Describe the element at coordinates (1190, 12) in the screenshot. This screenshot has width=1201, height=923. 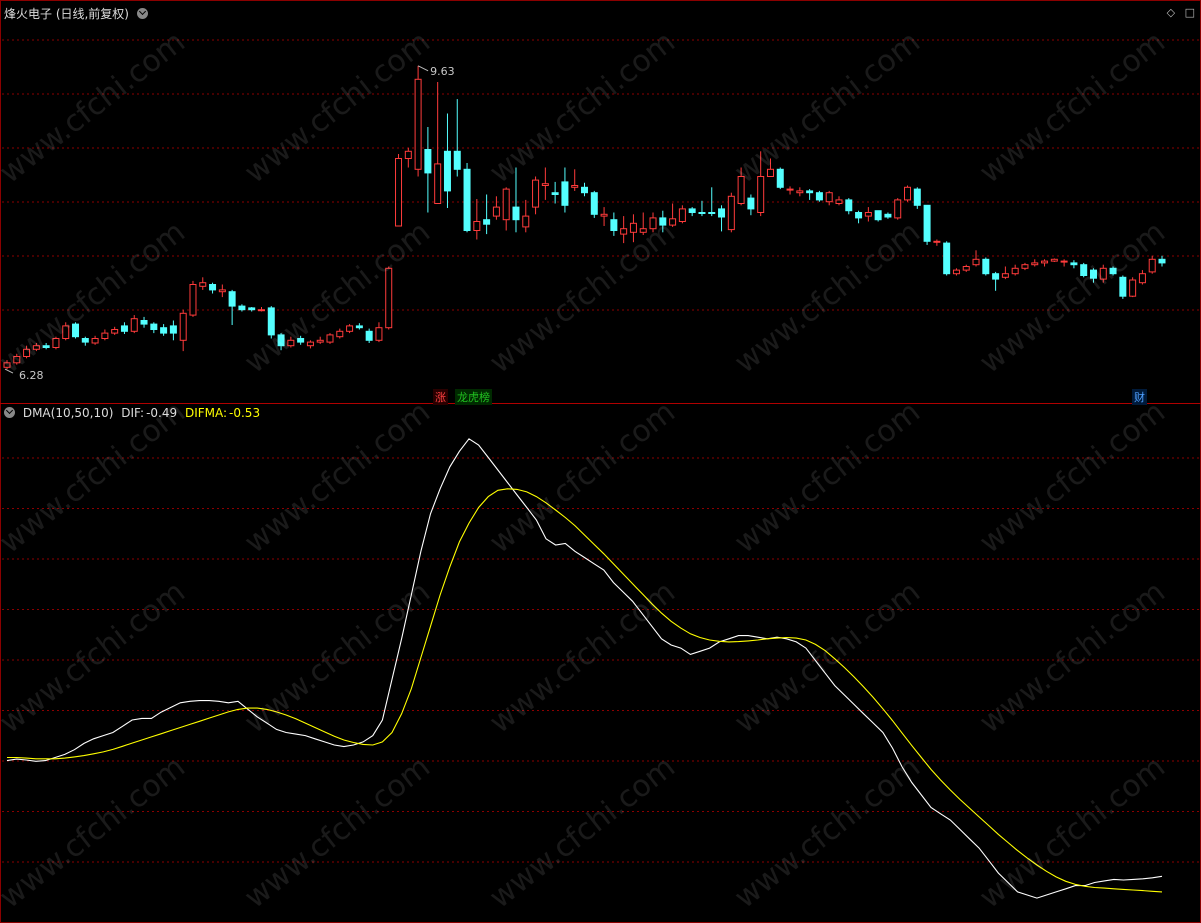
I see `square-icon: □` at that location.